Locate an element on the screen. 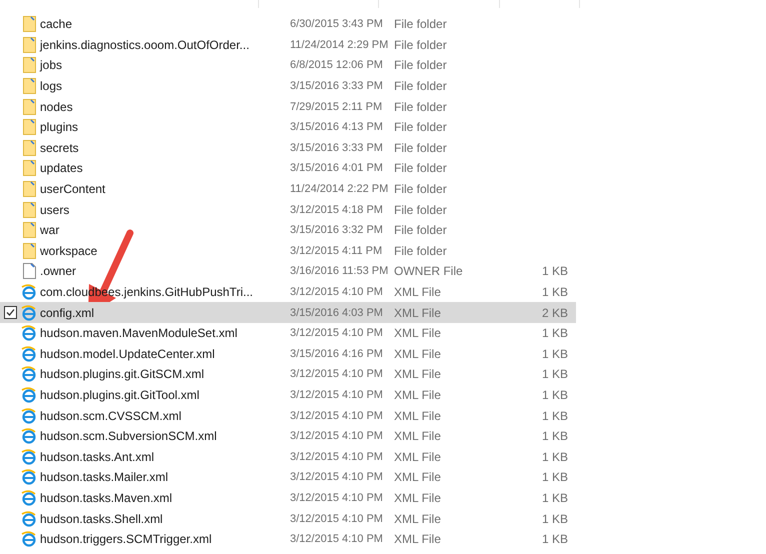  file-row: secrets 3/15/2016 3:33 PM File folder is located at coordinates (288, 148).